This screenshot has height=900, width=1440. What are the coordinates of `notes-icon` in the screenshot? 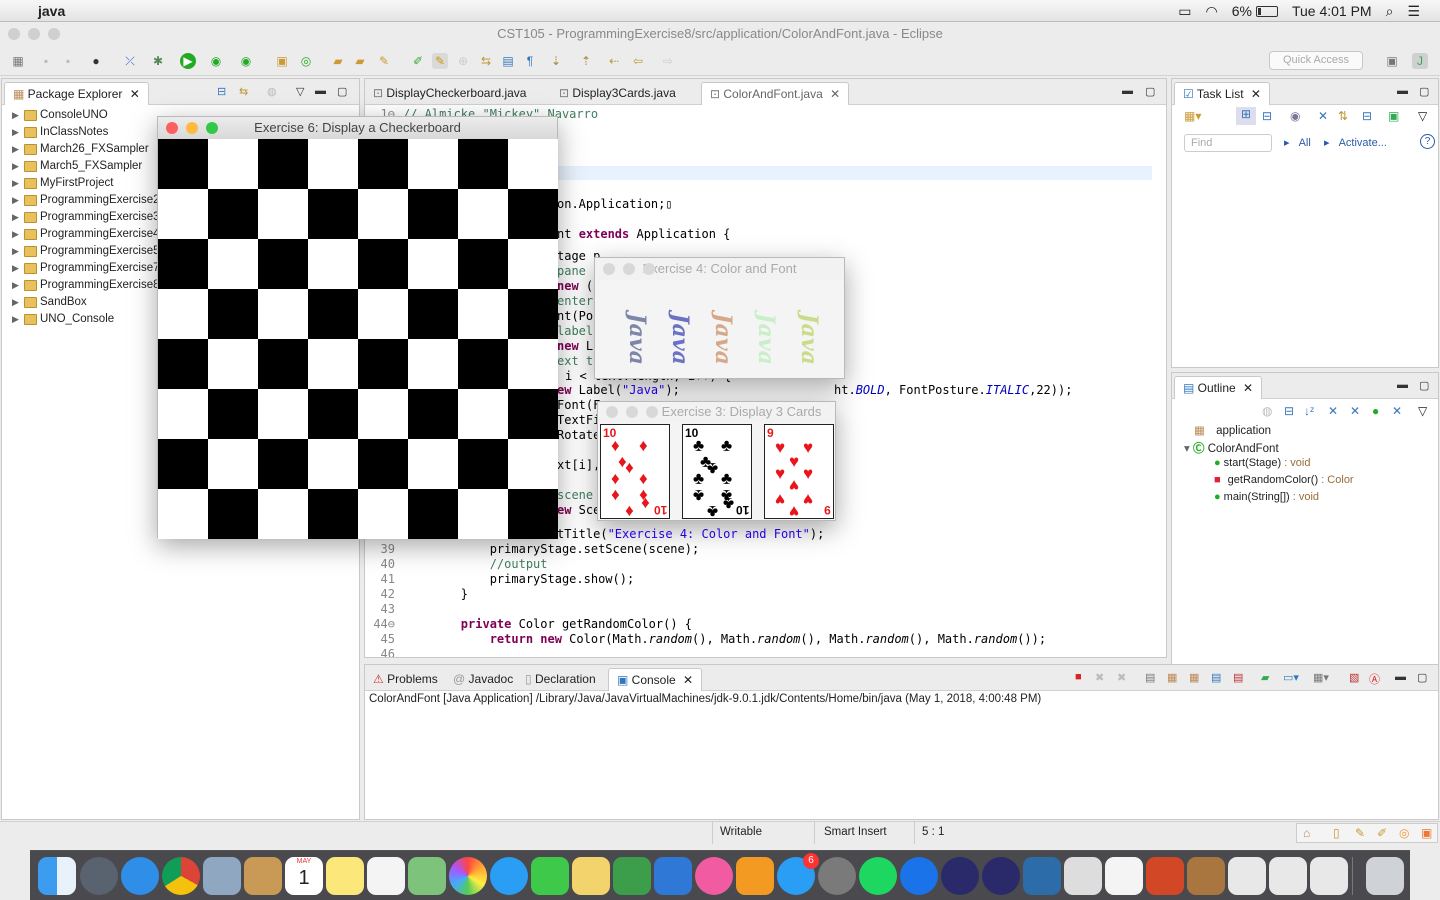 It's located at (345, 876).